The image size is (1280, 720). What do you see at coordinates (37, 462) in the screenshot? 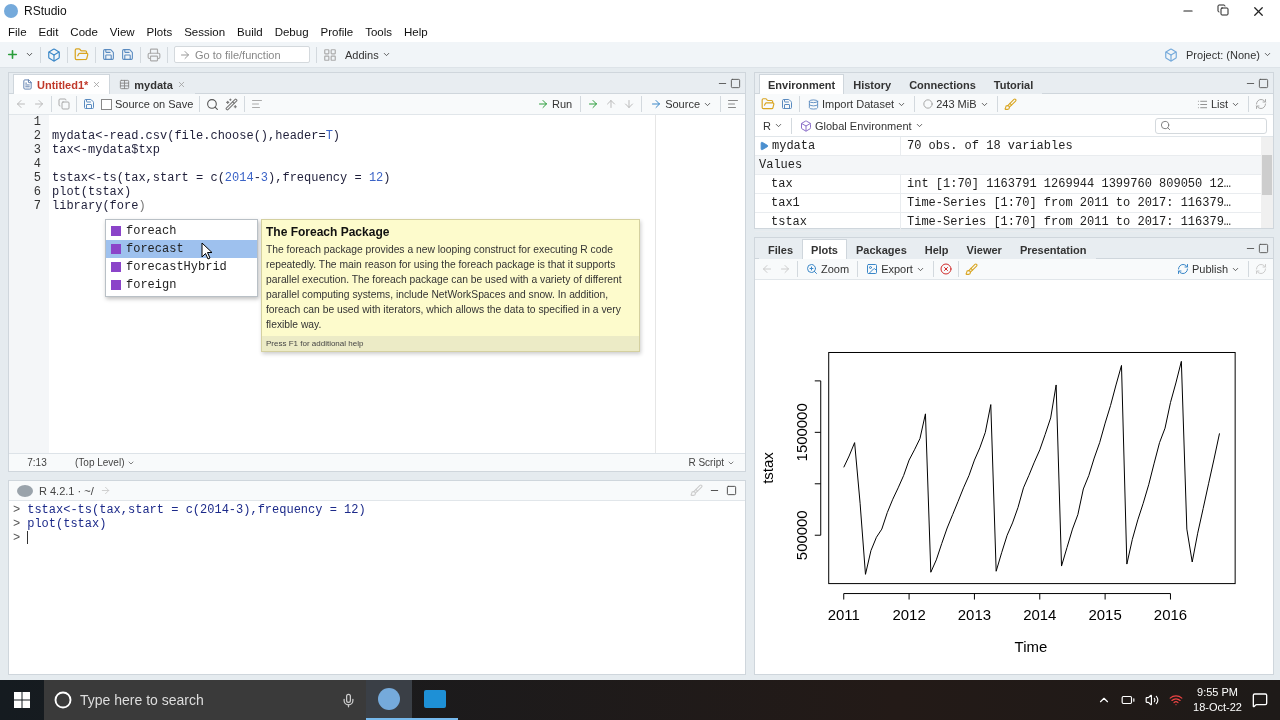
I see `cursor-position: 7:13` at bounding box center [37, 462].